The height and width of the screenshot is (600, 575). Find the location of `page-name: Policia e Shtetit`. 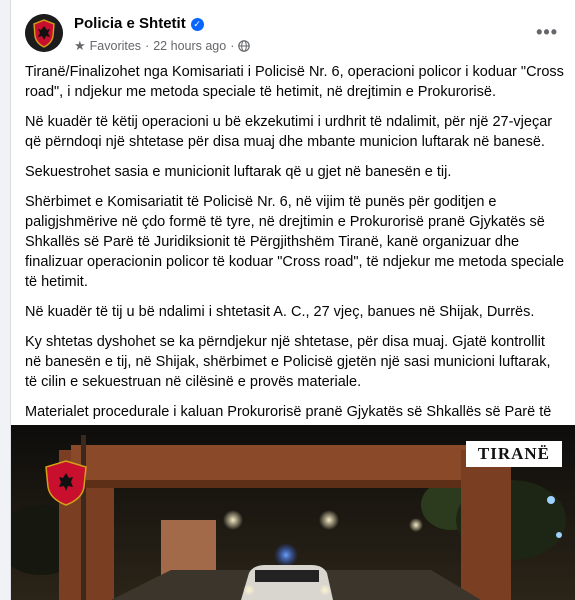

page-name: Policia e Shtetit is located at coordinates (130, 23).